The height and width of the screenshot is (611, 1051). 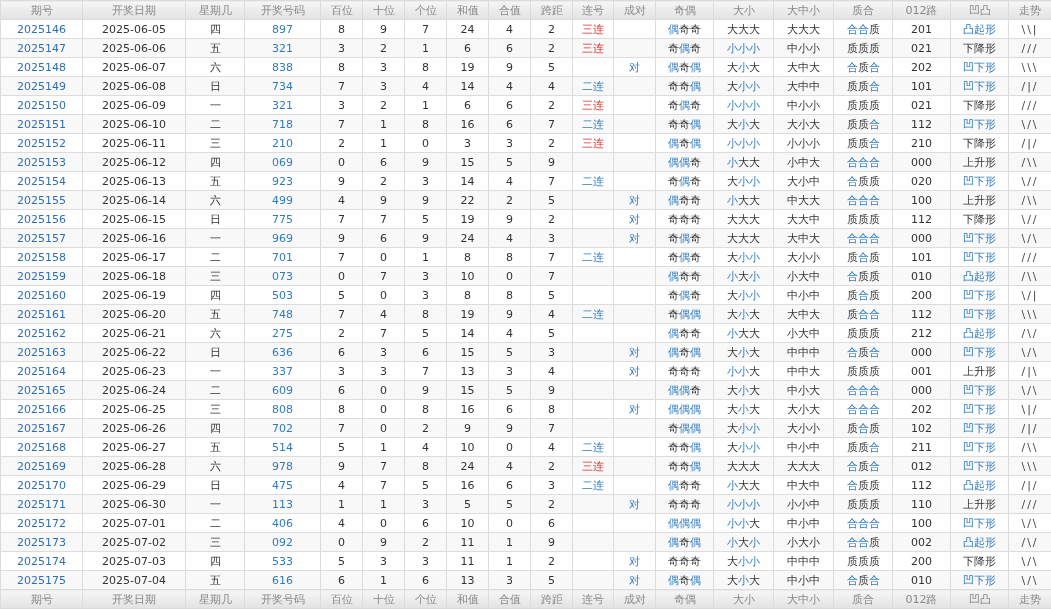 What do you see at coordinates (134, 333) in the screenshot?
I see `table-cell: 2025-06-21` at bounding box center [134, 333].